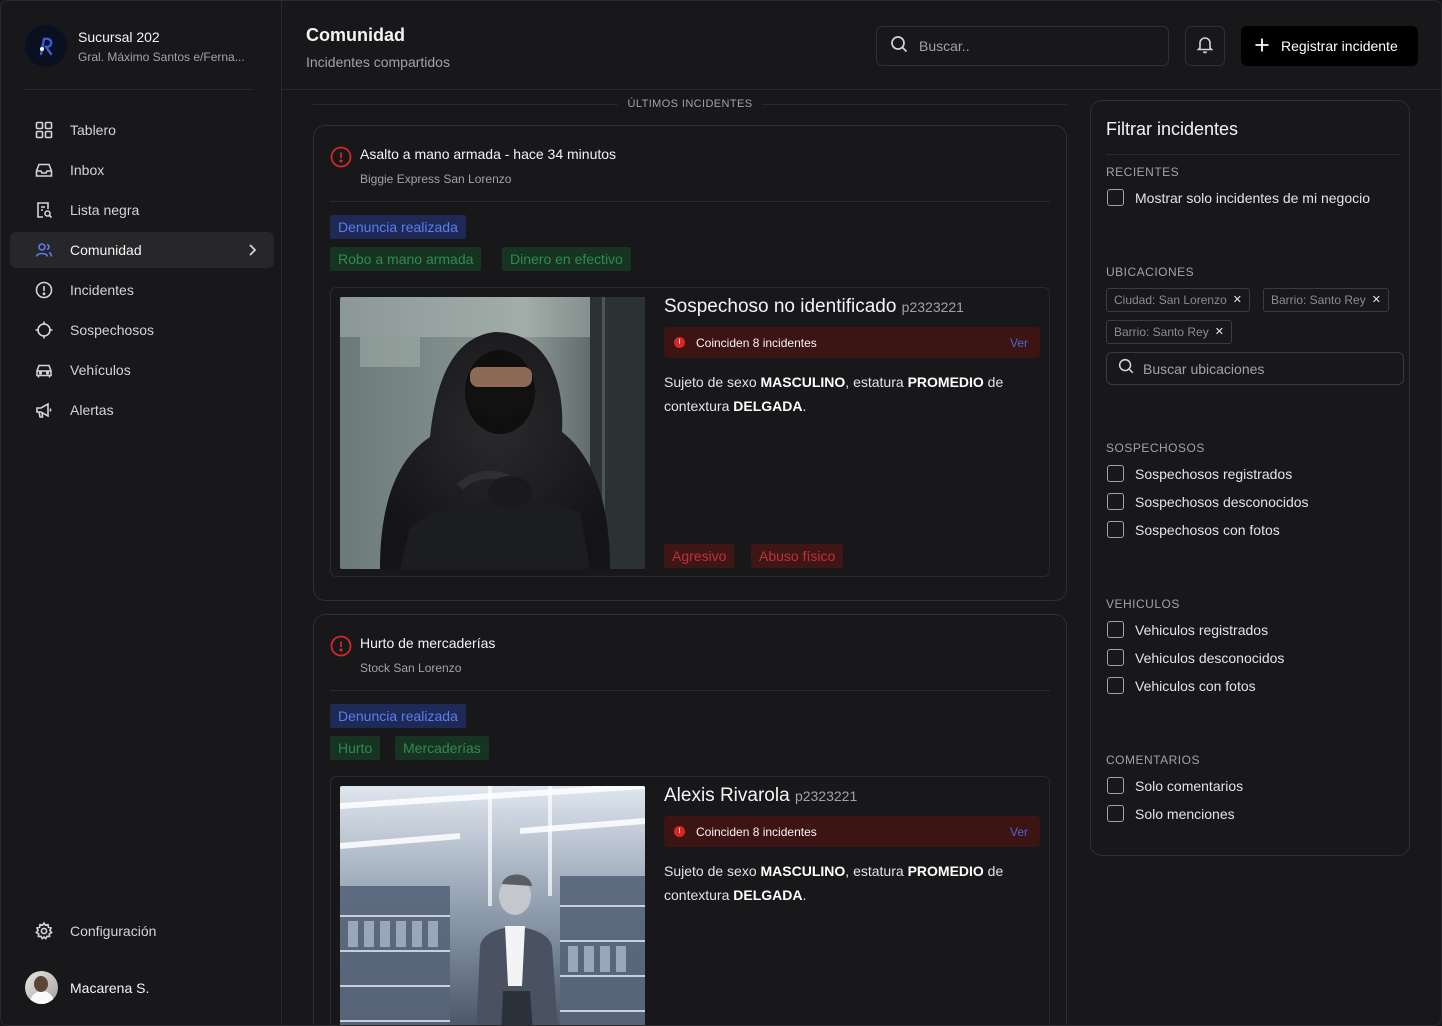 Image resolution: width=1442 pixels, height=1026 pixels. Describe the element at coordinates (1171, 813) in the screenshot. I see `mentions-only-checkbox: Solo menciones` at that location.